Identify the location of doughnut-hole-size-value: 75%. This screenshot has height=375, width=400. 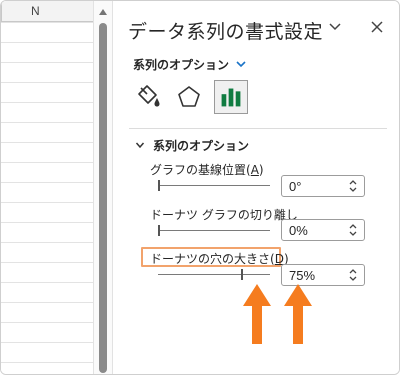
(302, 275).